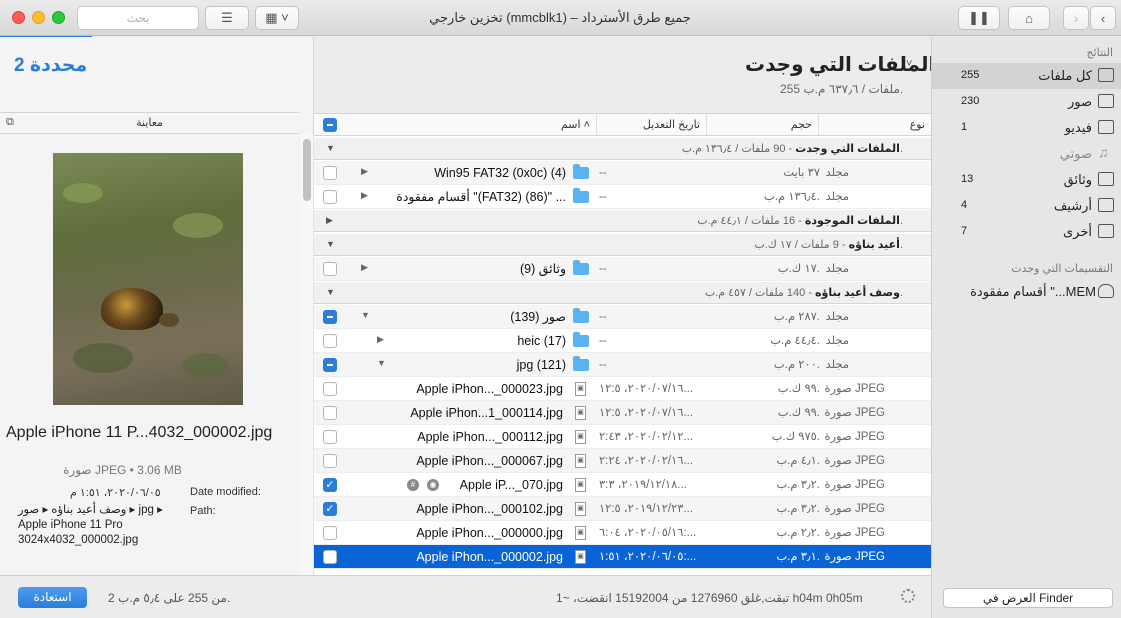 This screenshot has height=618, width=1121. What do you see at coordinates (1028, 598) in the screenshot?
I see `show-in-finder-button: العرض في Finder` at bounding box center [1028, 598].